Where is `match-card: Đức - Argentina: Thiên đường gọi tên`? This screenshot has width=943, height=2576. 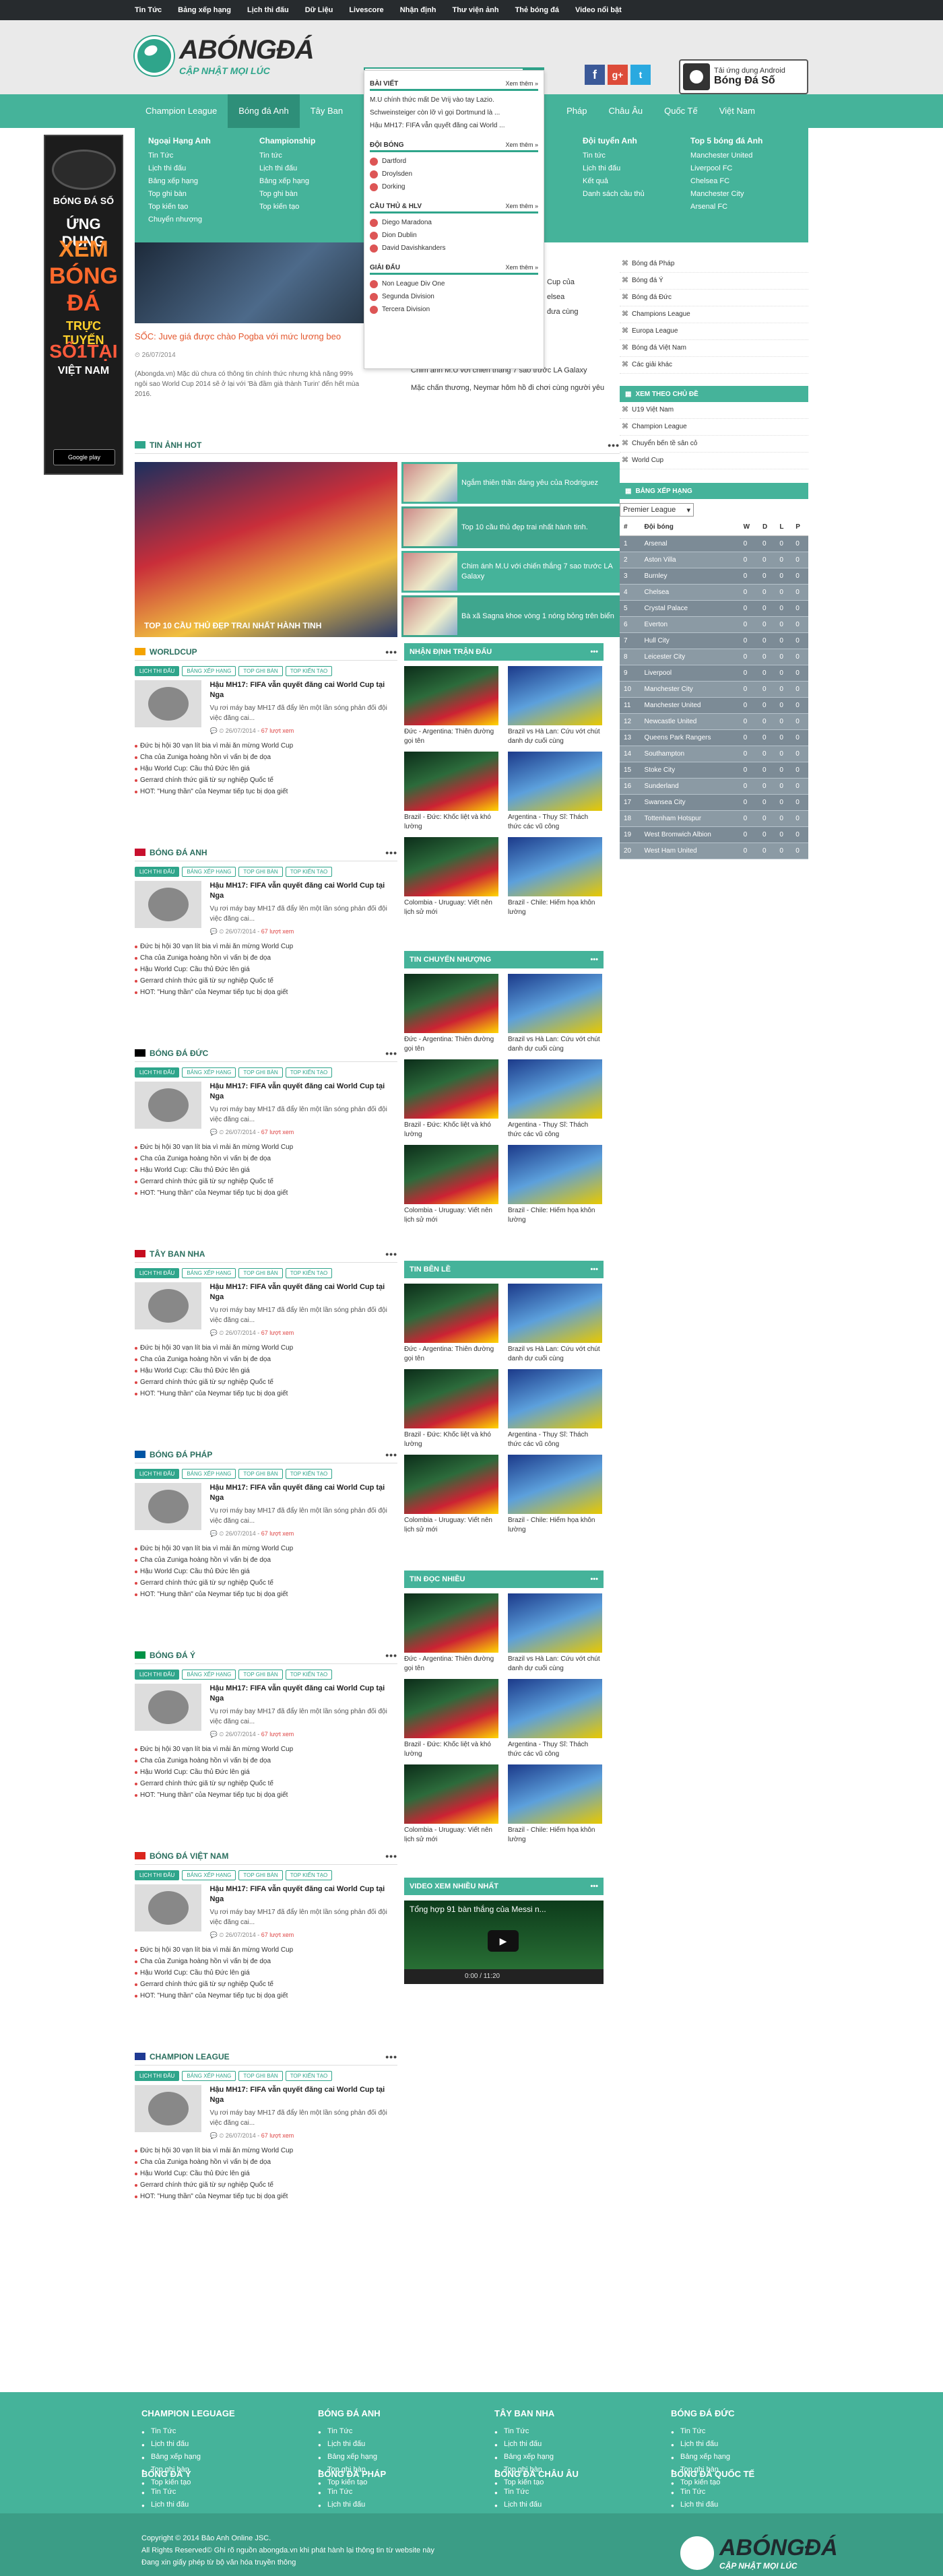 match-card: Đức - Argentina: Thiên đường gọi tên is located at coordinates (451, 1633).